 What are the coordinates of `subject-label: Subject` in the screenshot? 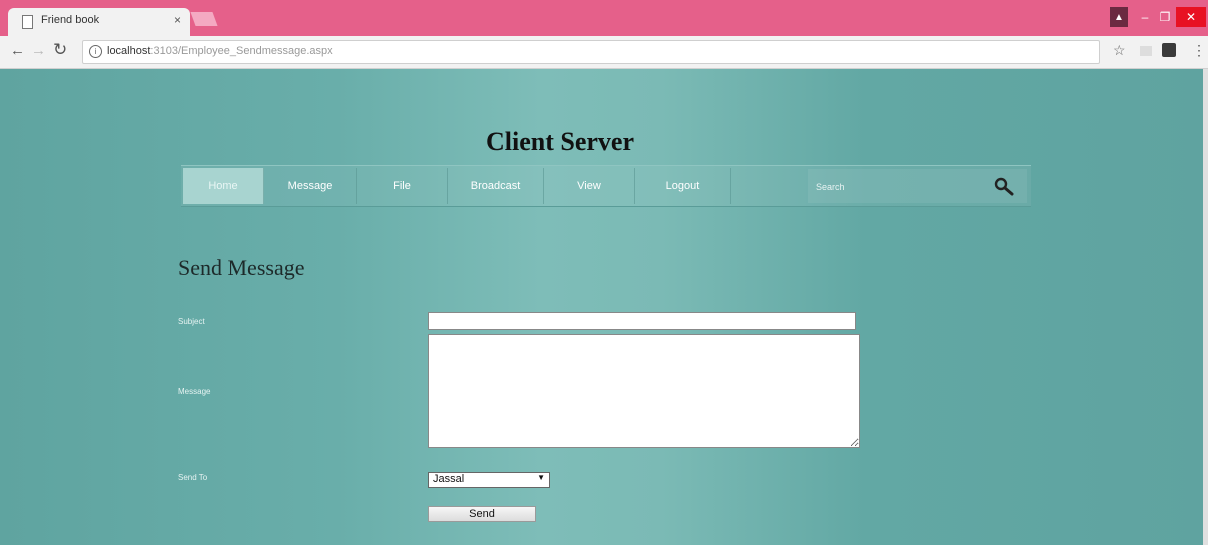 It's located at (191, 321).